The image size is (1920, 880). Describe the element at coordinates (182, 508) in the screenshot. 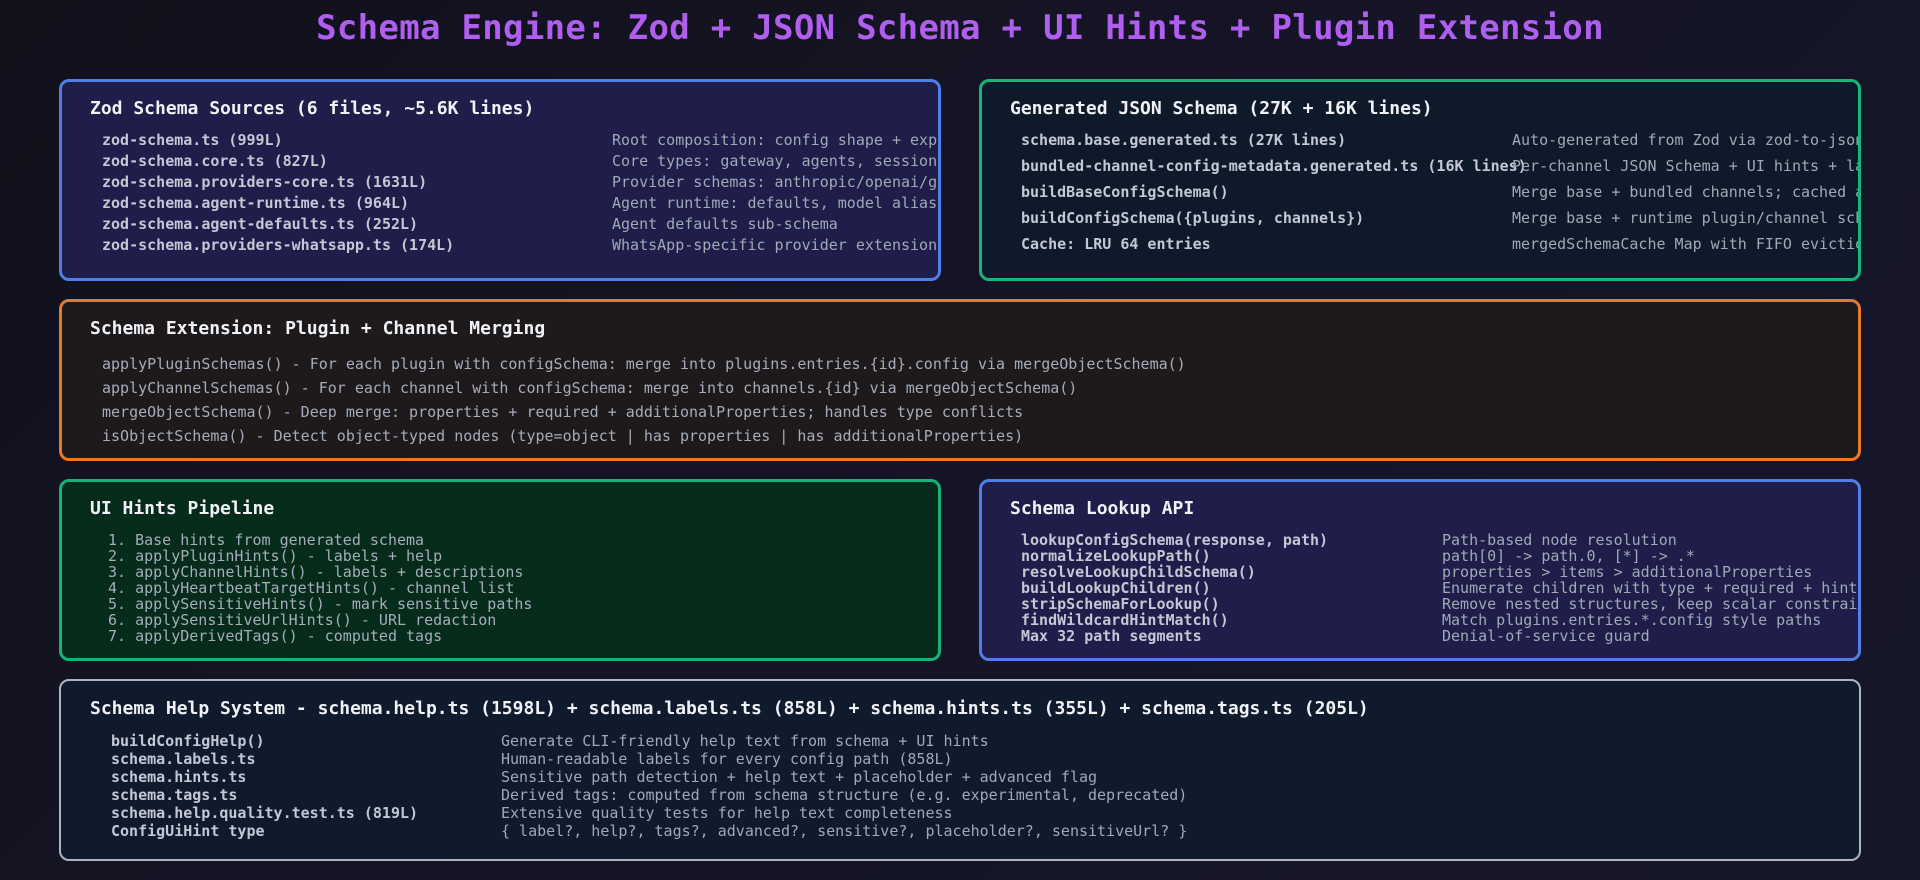

I see `panel-title: UI Hints Pipeline` at that location.